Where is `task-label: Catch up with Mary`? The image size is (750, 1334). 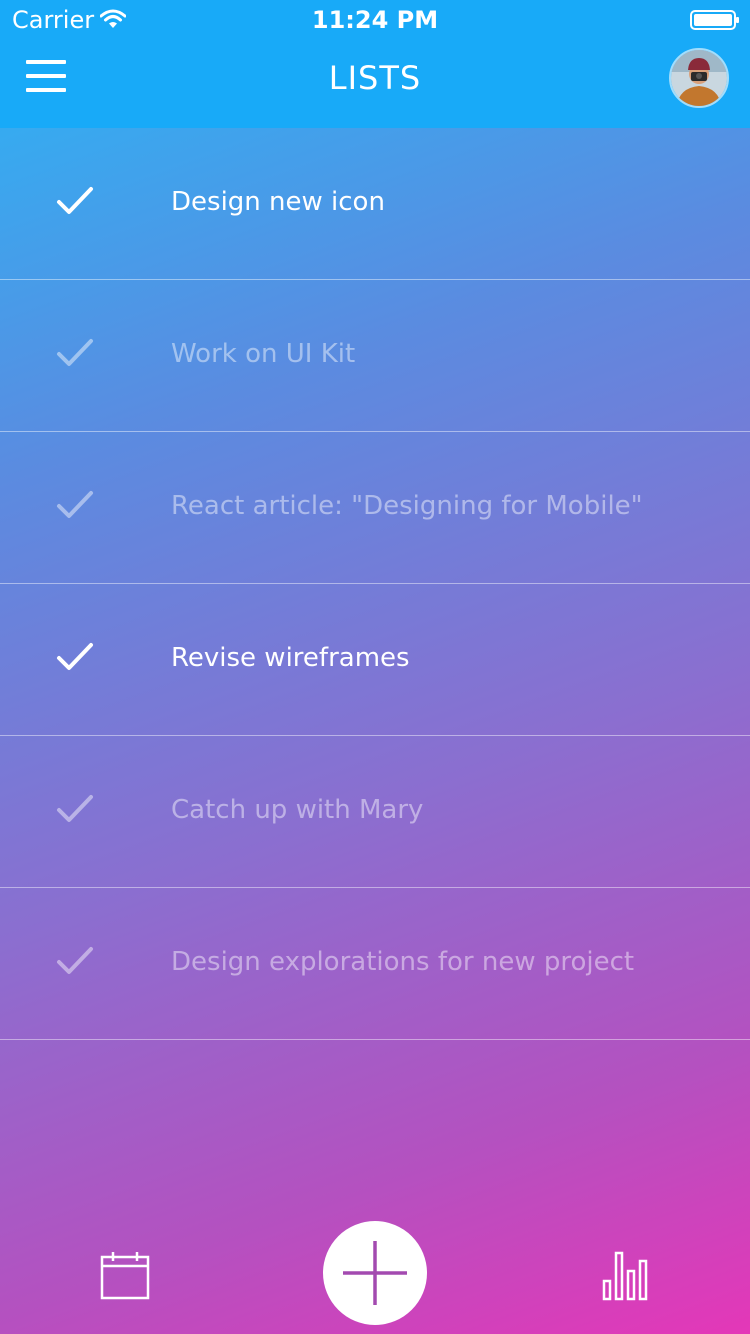 task-label: Catch up with Mary is located at coordinates (297, 810).